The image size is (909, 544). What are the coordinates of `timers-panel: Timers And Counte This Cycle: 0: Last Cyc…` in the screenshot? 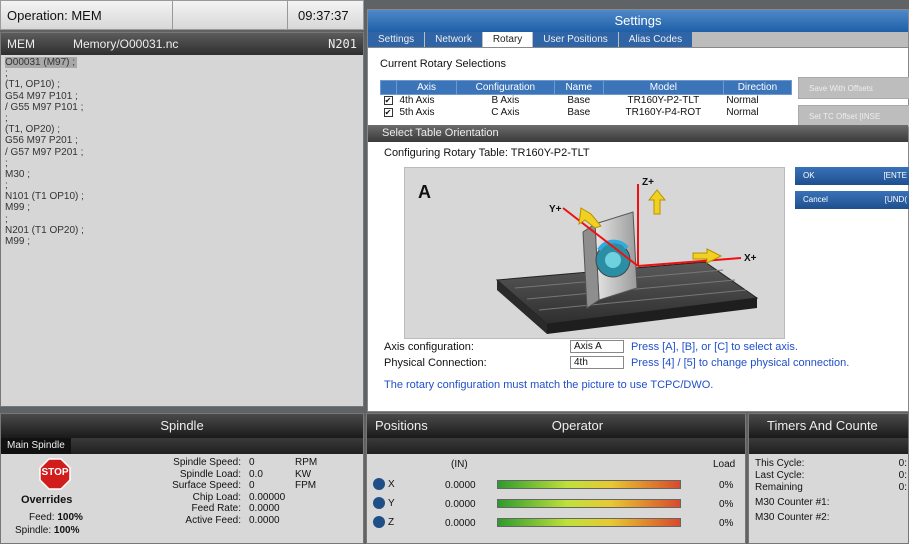 It's located at (828, 478).